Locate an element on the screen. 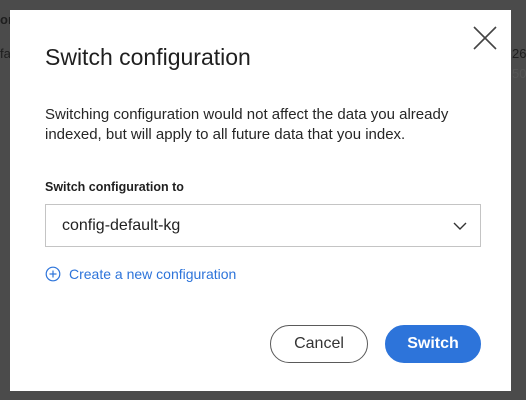 This screenshot has height=400, width=526. create-new-configuration-link: Create a new configuration is located at coordinates (140, 274).